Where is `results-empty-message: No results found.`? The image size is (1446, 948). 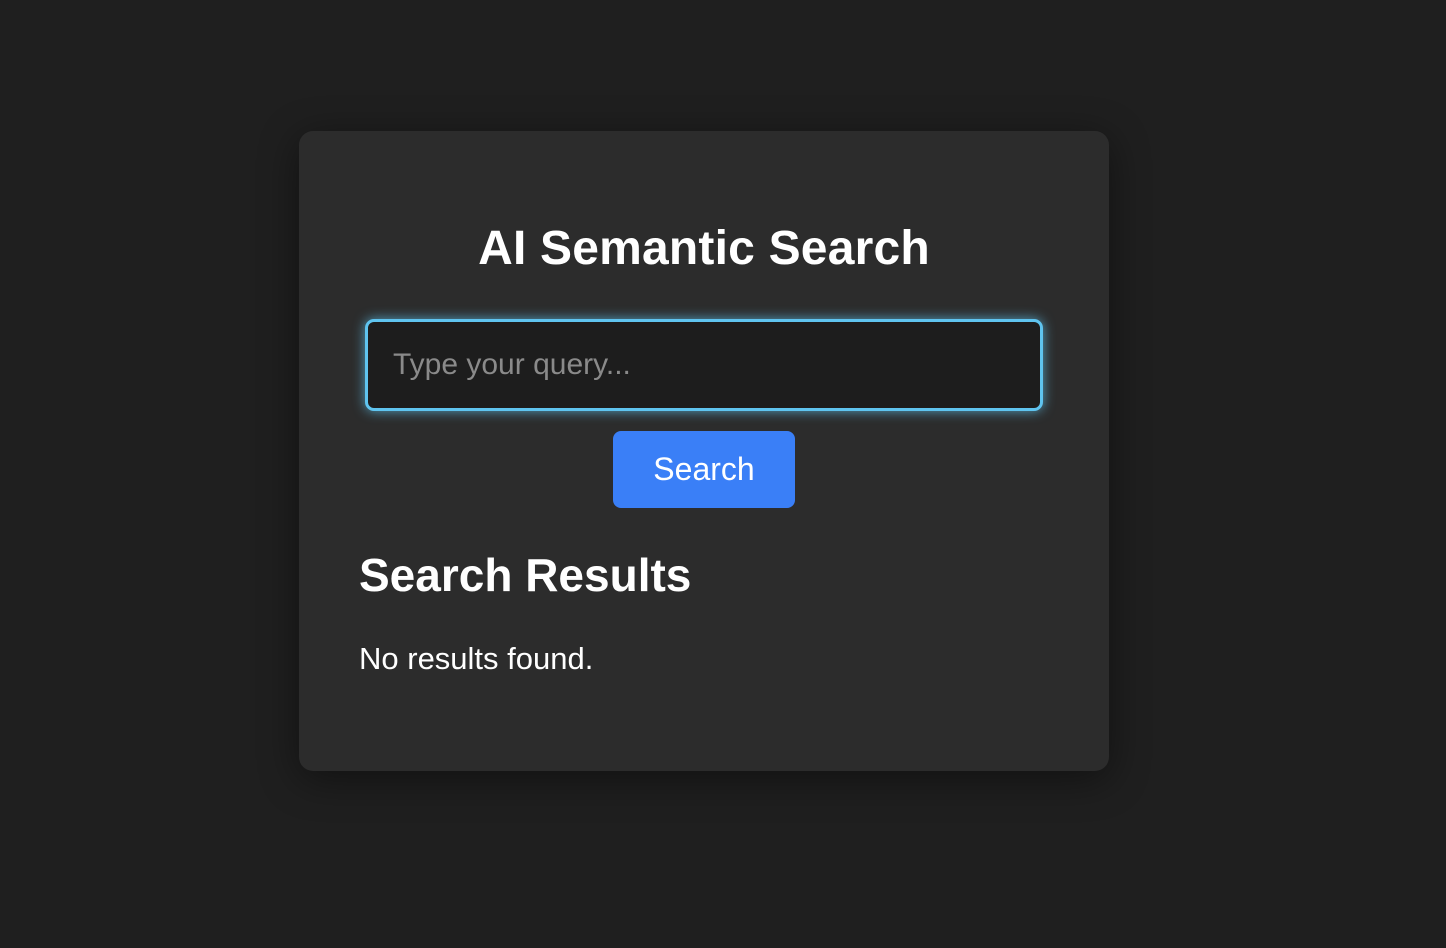 results-empty-message: No results found. is located at coordinates (476, 658).